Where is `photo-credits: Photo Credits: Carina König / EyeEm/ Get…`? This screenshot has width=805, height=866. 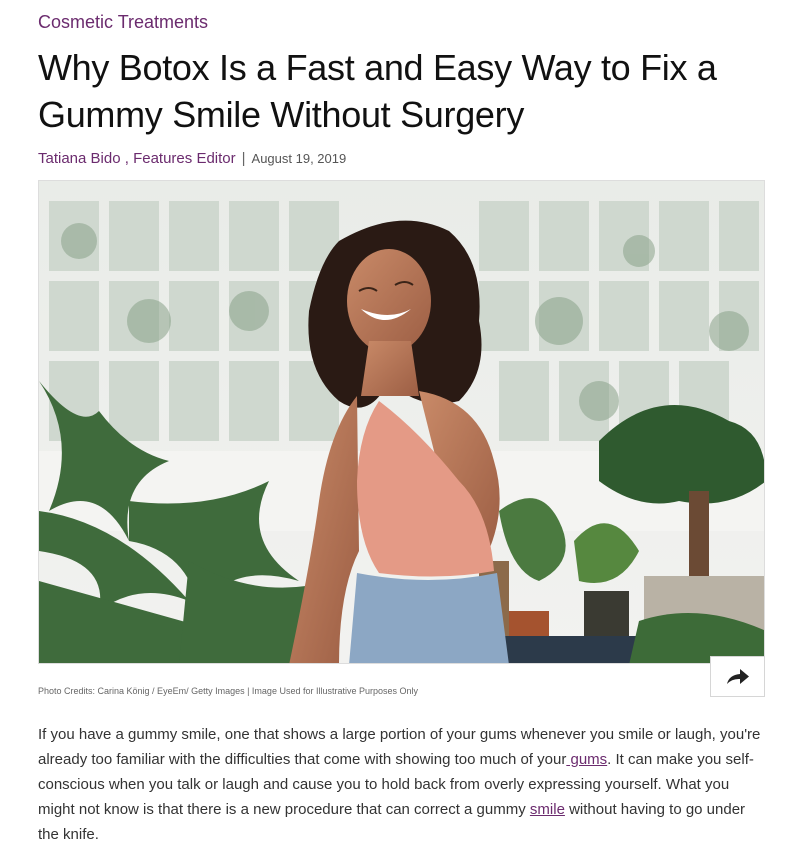 photo-credits: Photo Credits: Carina König / EyeEm/ Get… is located at coordinates (228, 691).